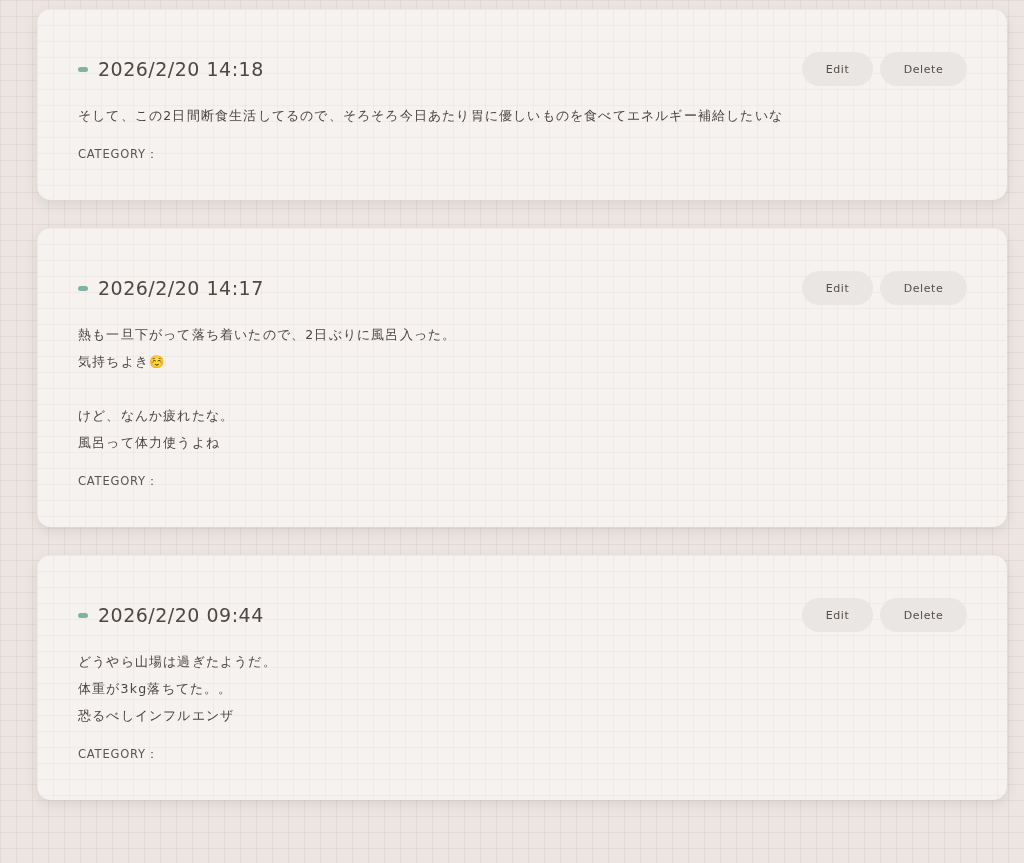  Describe the element at coordinates (431, 116) in the screenshot. I see `entry-text: そして、この2日間断食生活してるので、そろそろ今日あたり胃に優しいものを食べてエネルギー補給したいな` at that location.